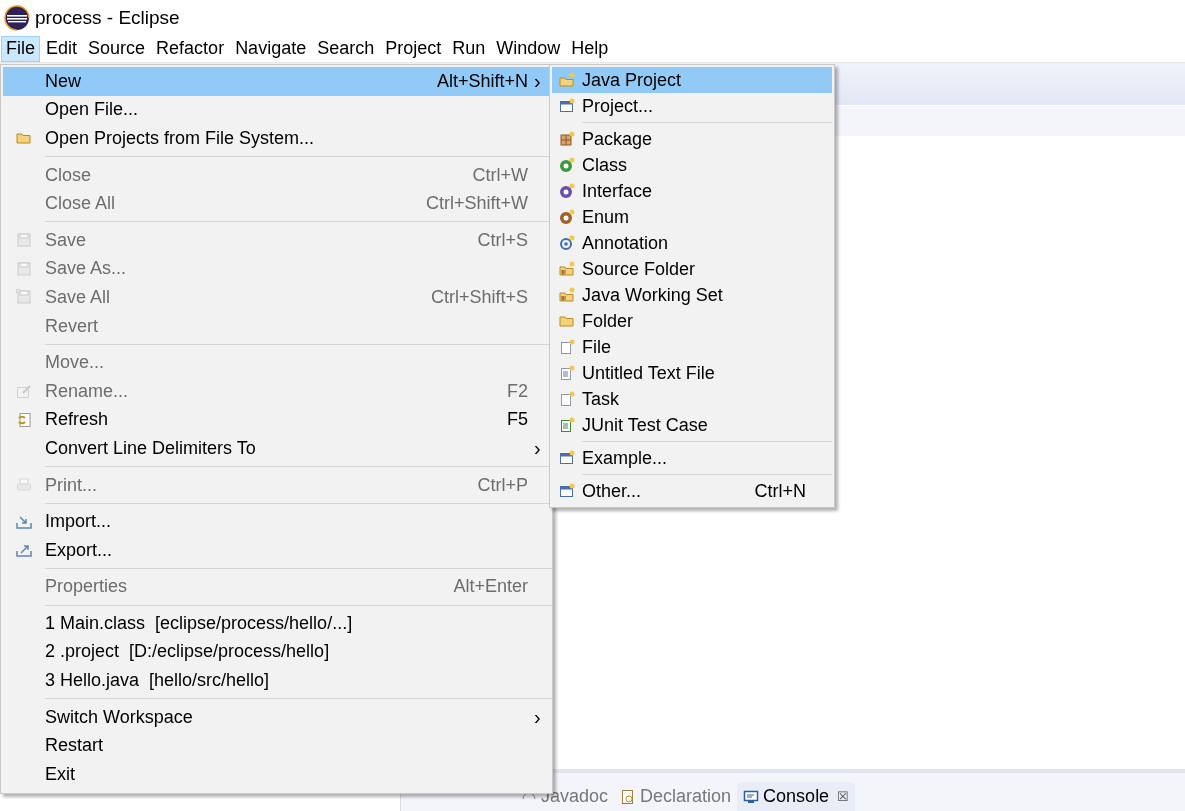 This screenshot has width=1185, height=811. I want to click on menu-item: Annotation, so click(692, 243).